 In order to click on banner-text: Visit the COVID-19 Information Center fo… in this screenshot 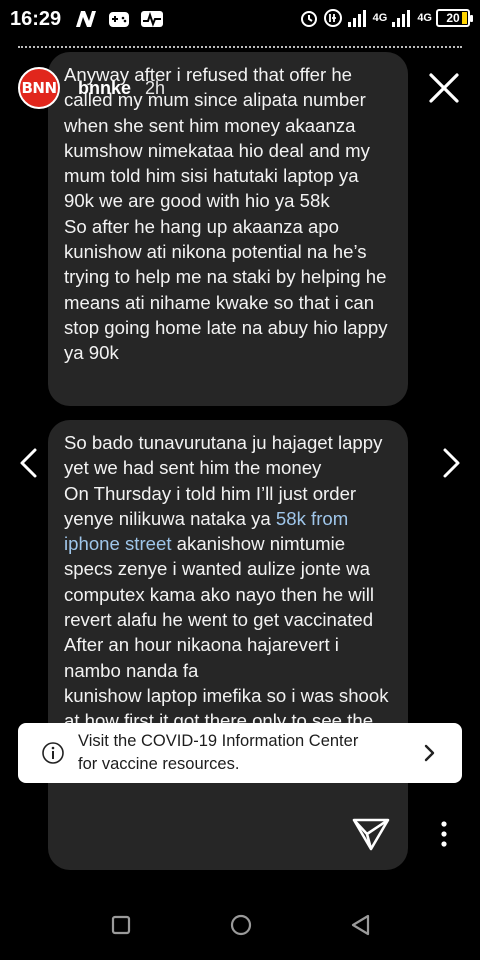, I will do `click(243, 753)`.